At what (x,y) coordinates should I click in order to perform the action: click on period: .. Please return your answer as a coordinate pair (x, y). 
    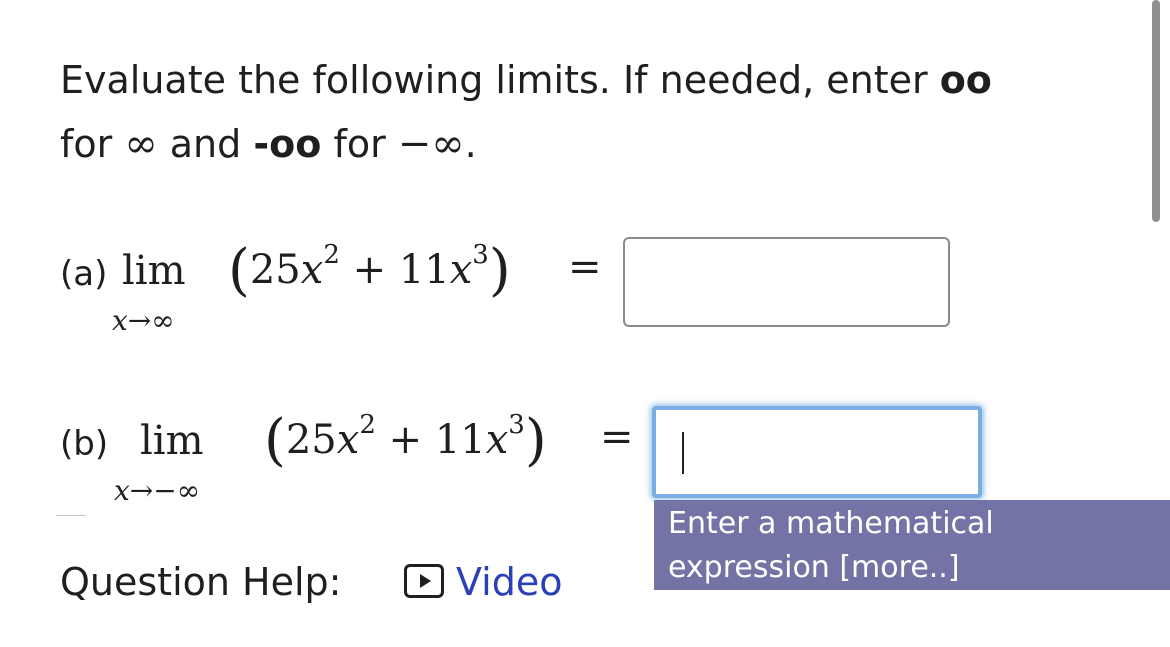
    Looking at the image, I should click on (470, 144).